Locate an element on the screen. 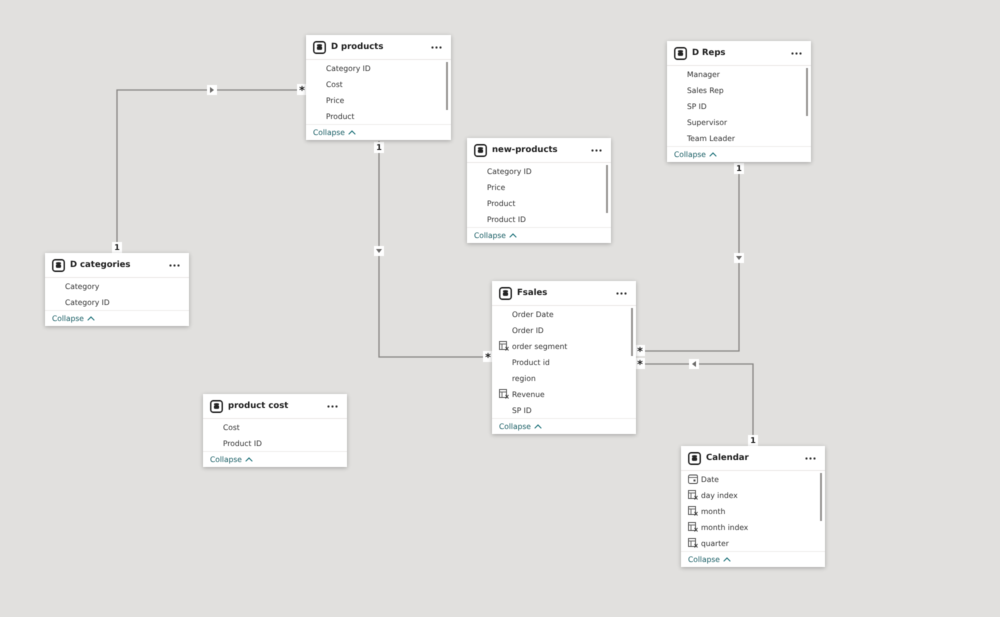 This screenshot has width=1000, height=617. table-title: D products is located at coordinates (357, 47).